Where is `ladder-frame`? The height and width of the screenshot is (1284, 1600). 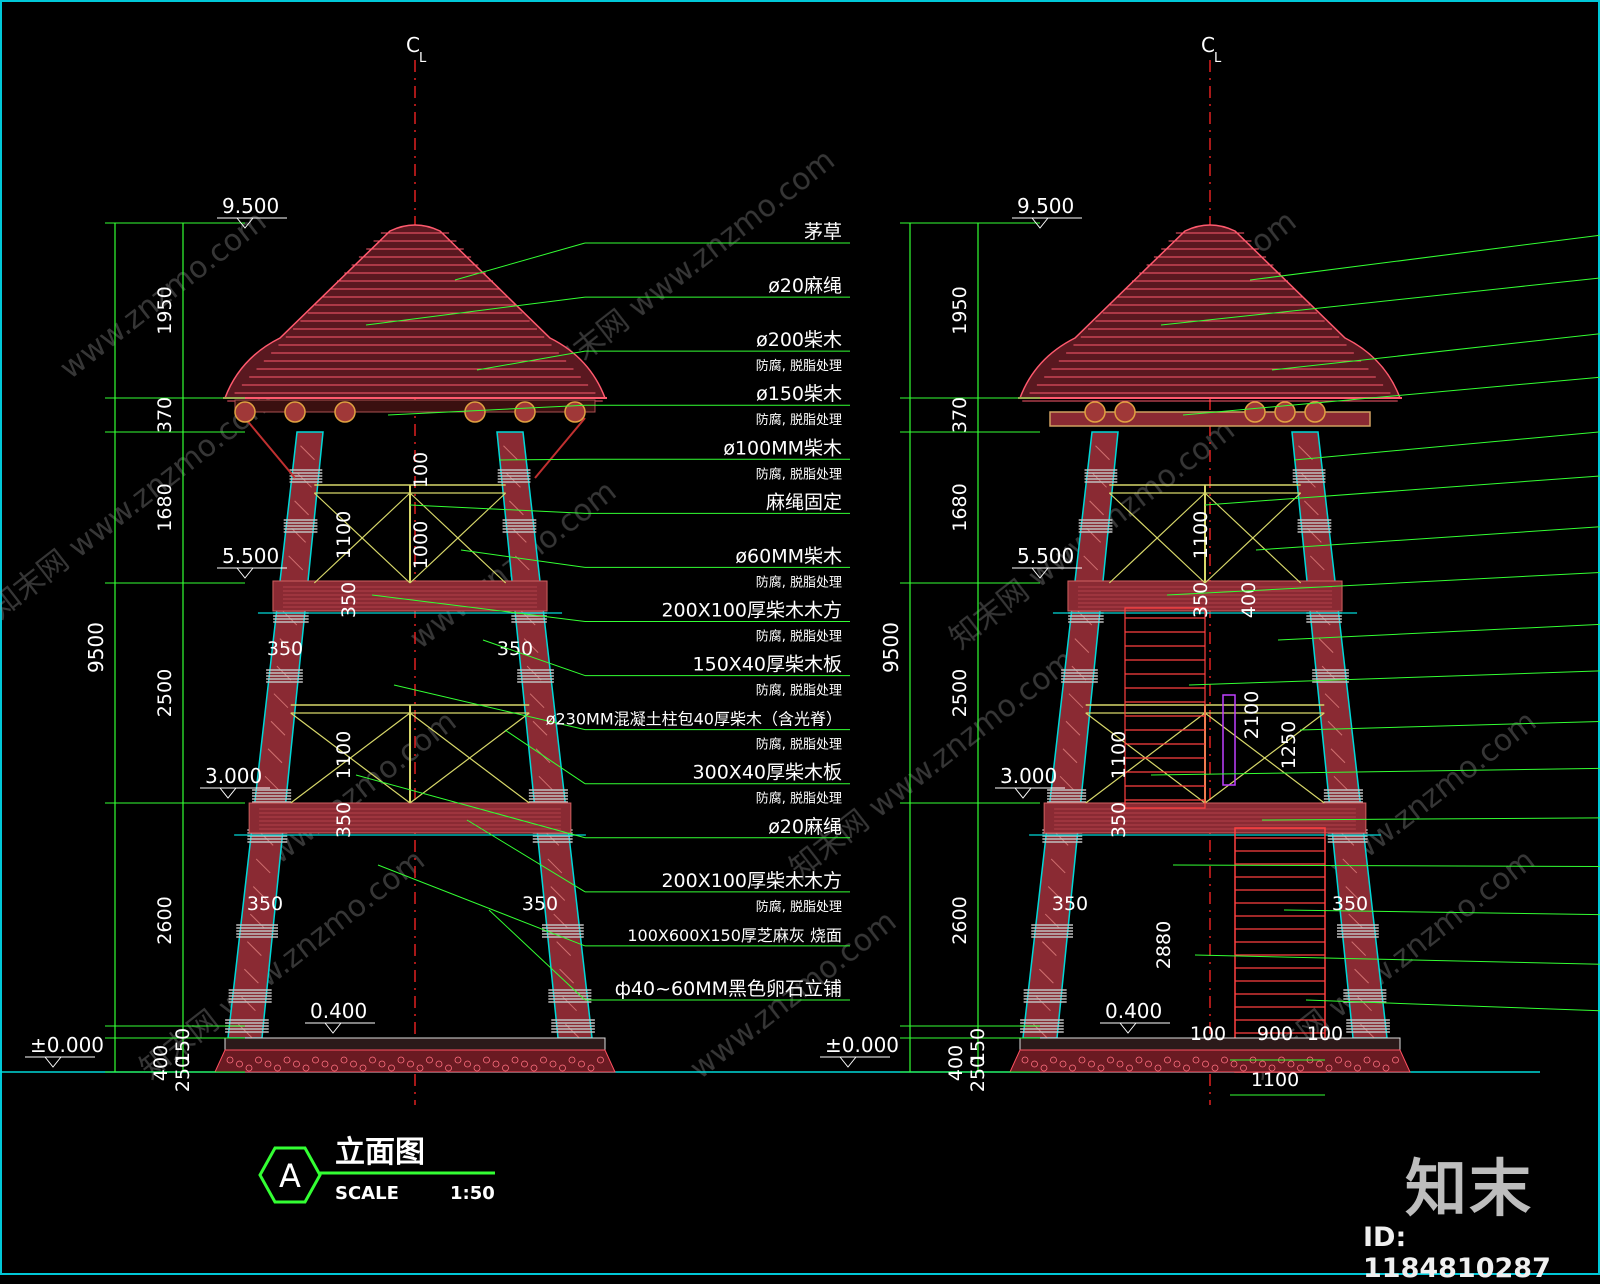 ladder-frame is located at coordinates (1165, 708).